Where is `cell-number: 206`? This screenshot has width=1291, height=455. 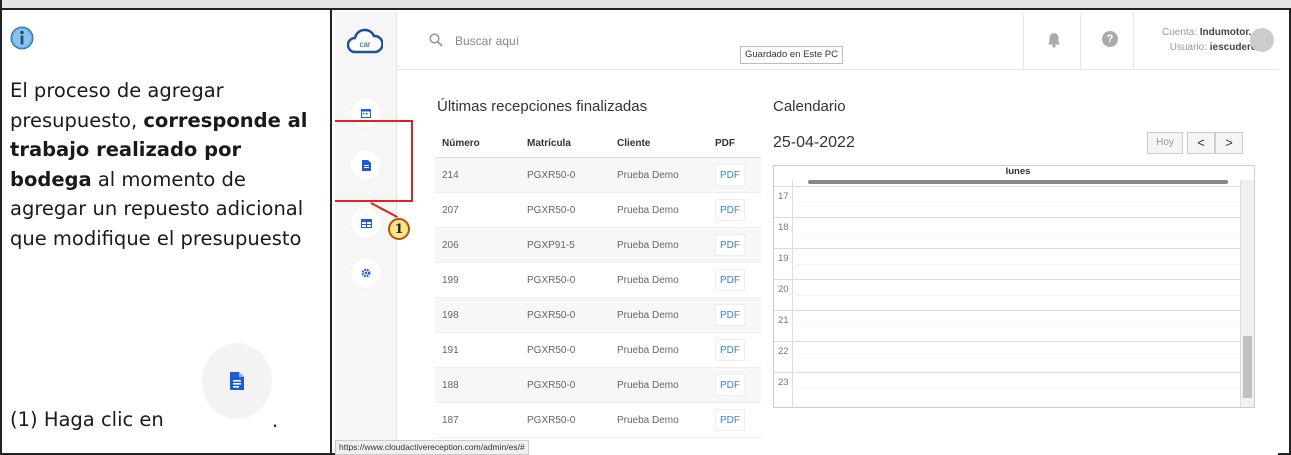 cell-number: 206 is located at coordinates (450, 245).